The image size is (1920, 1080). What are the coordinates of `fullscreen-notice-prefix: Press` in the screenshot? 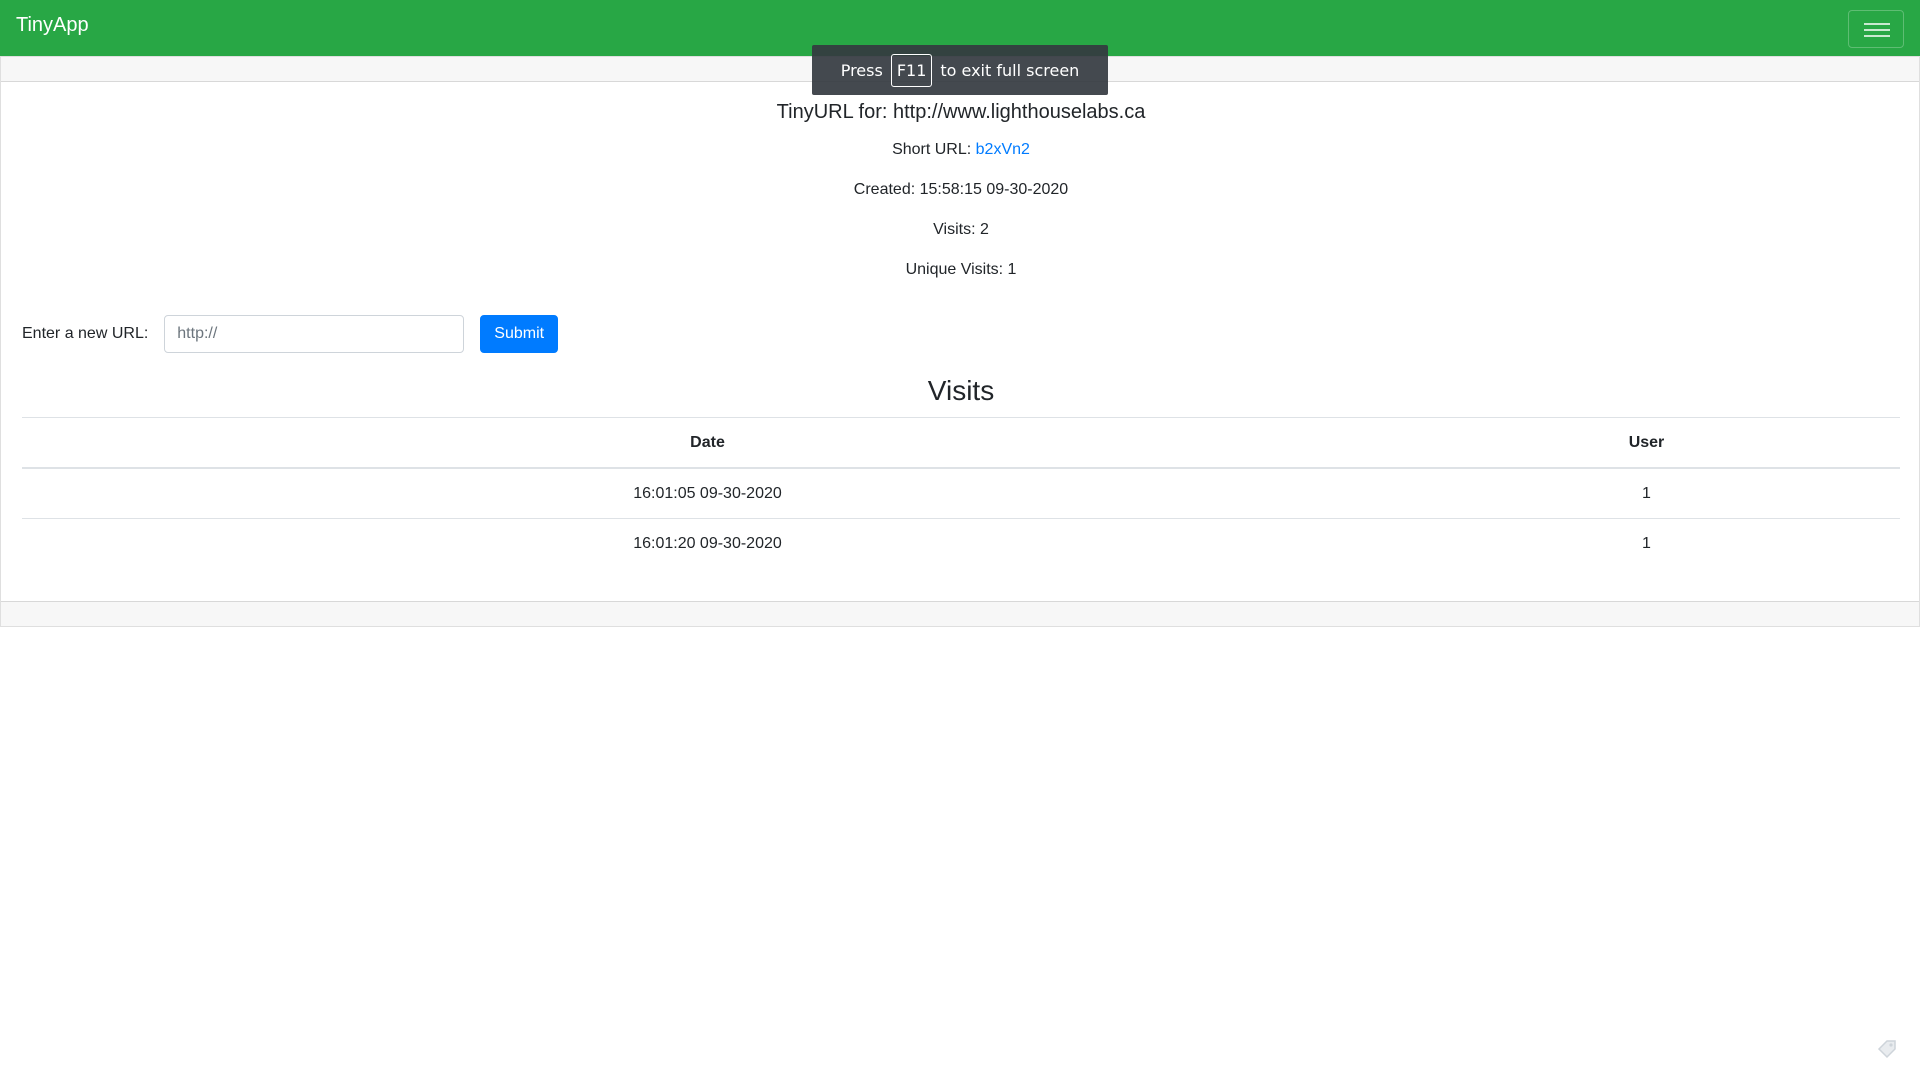 It's located at (861, 70).